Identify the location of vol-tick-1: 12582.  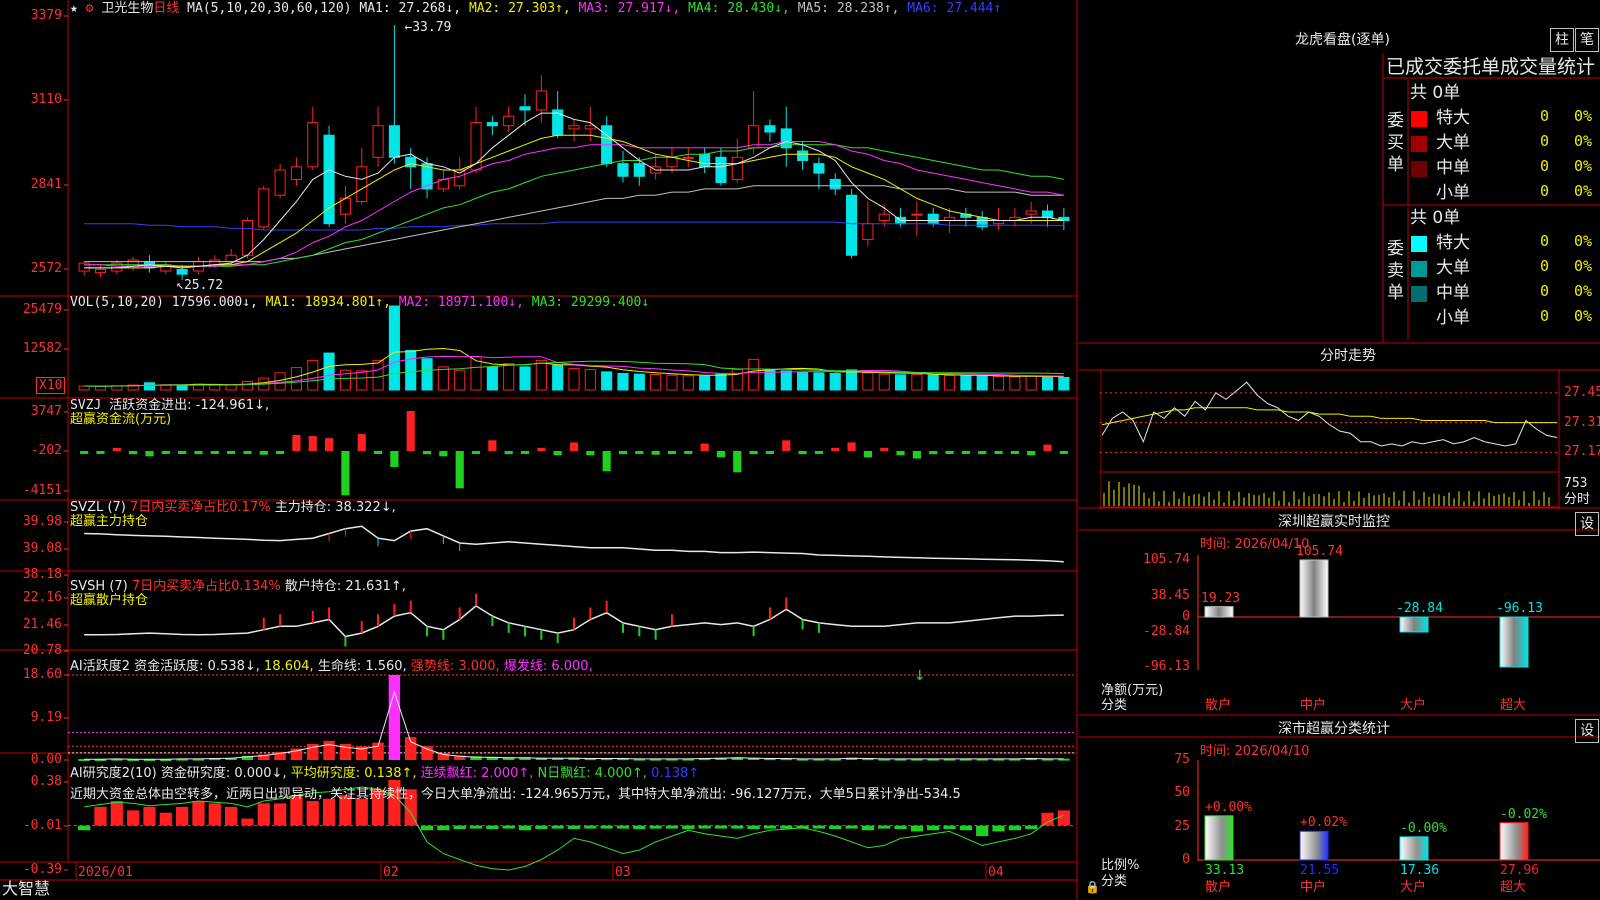
(42, 348).